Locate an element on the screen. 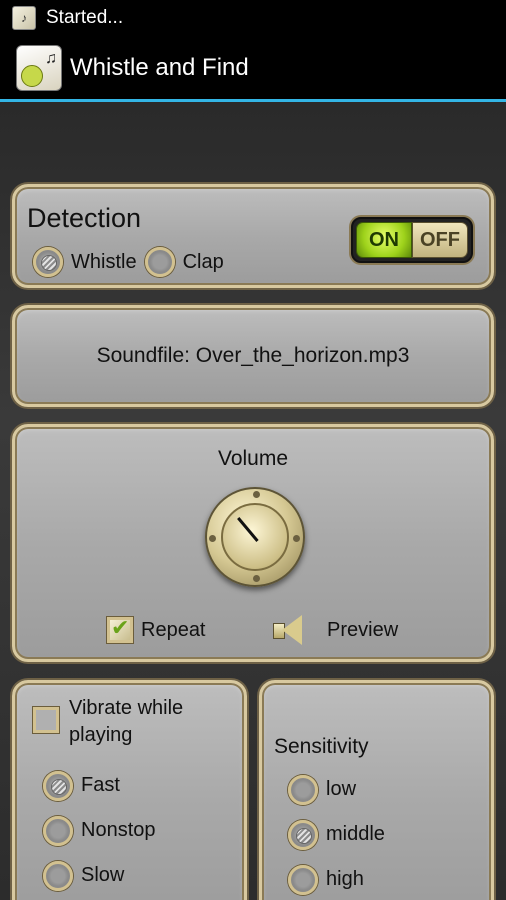 The image size is (506, 900). volume-knob is located at coordinates (255, 537).